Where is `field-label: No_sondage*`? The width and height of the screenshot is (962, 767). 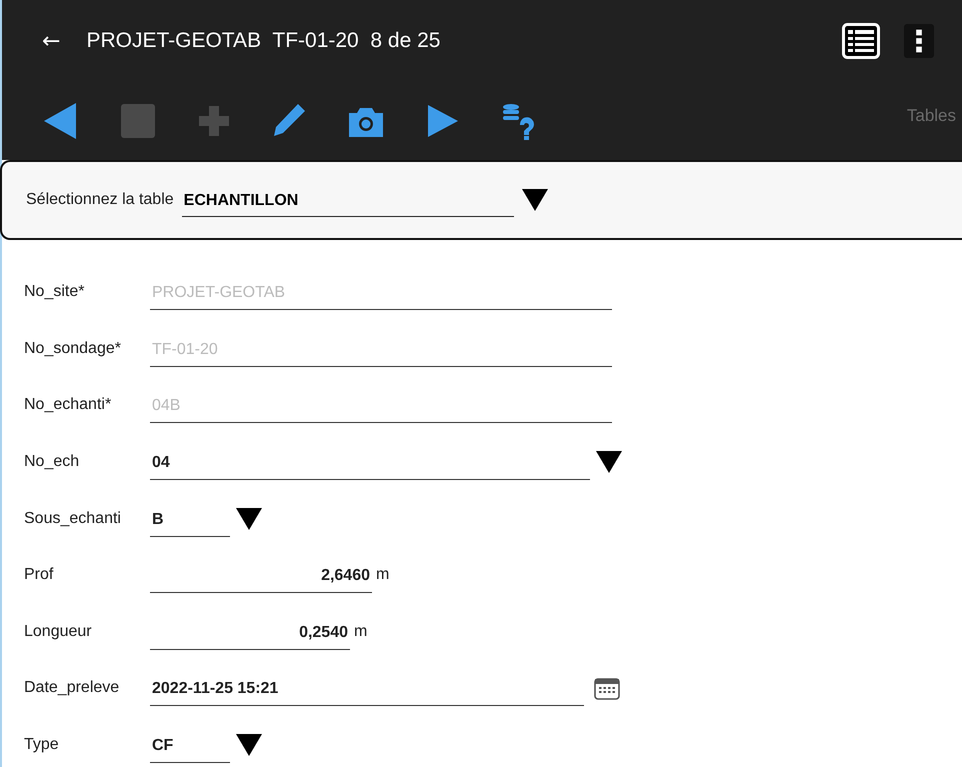
field-label: No_sondage* is located at coordinates (73, 349).